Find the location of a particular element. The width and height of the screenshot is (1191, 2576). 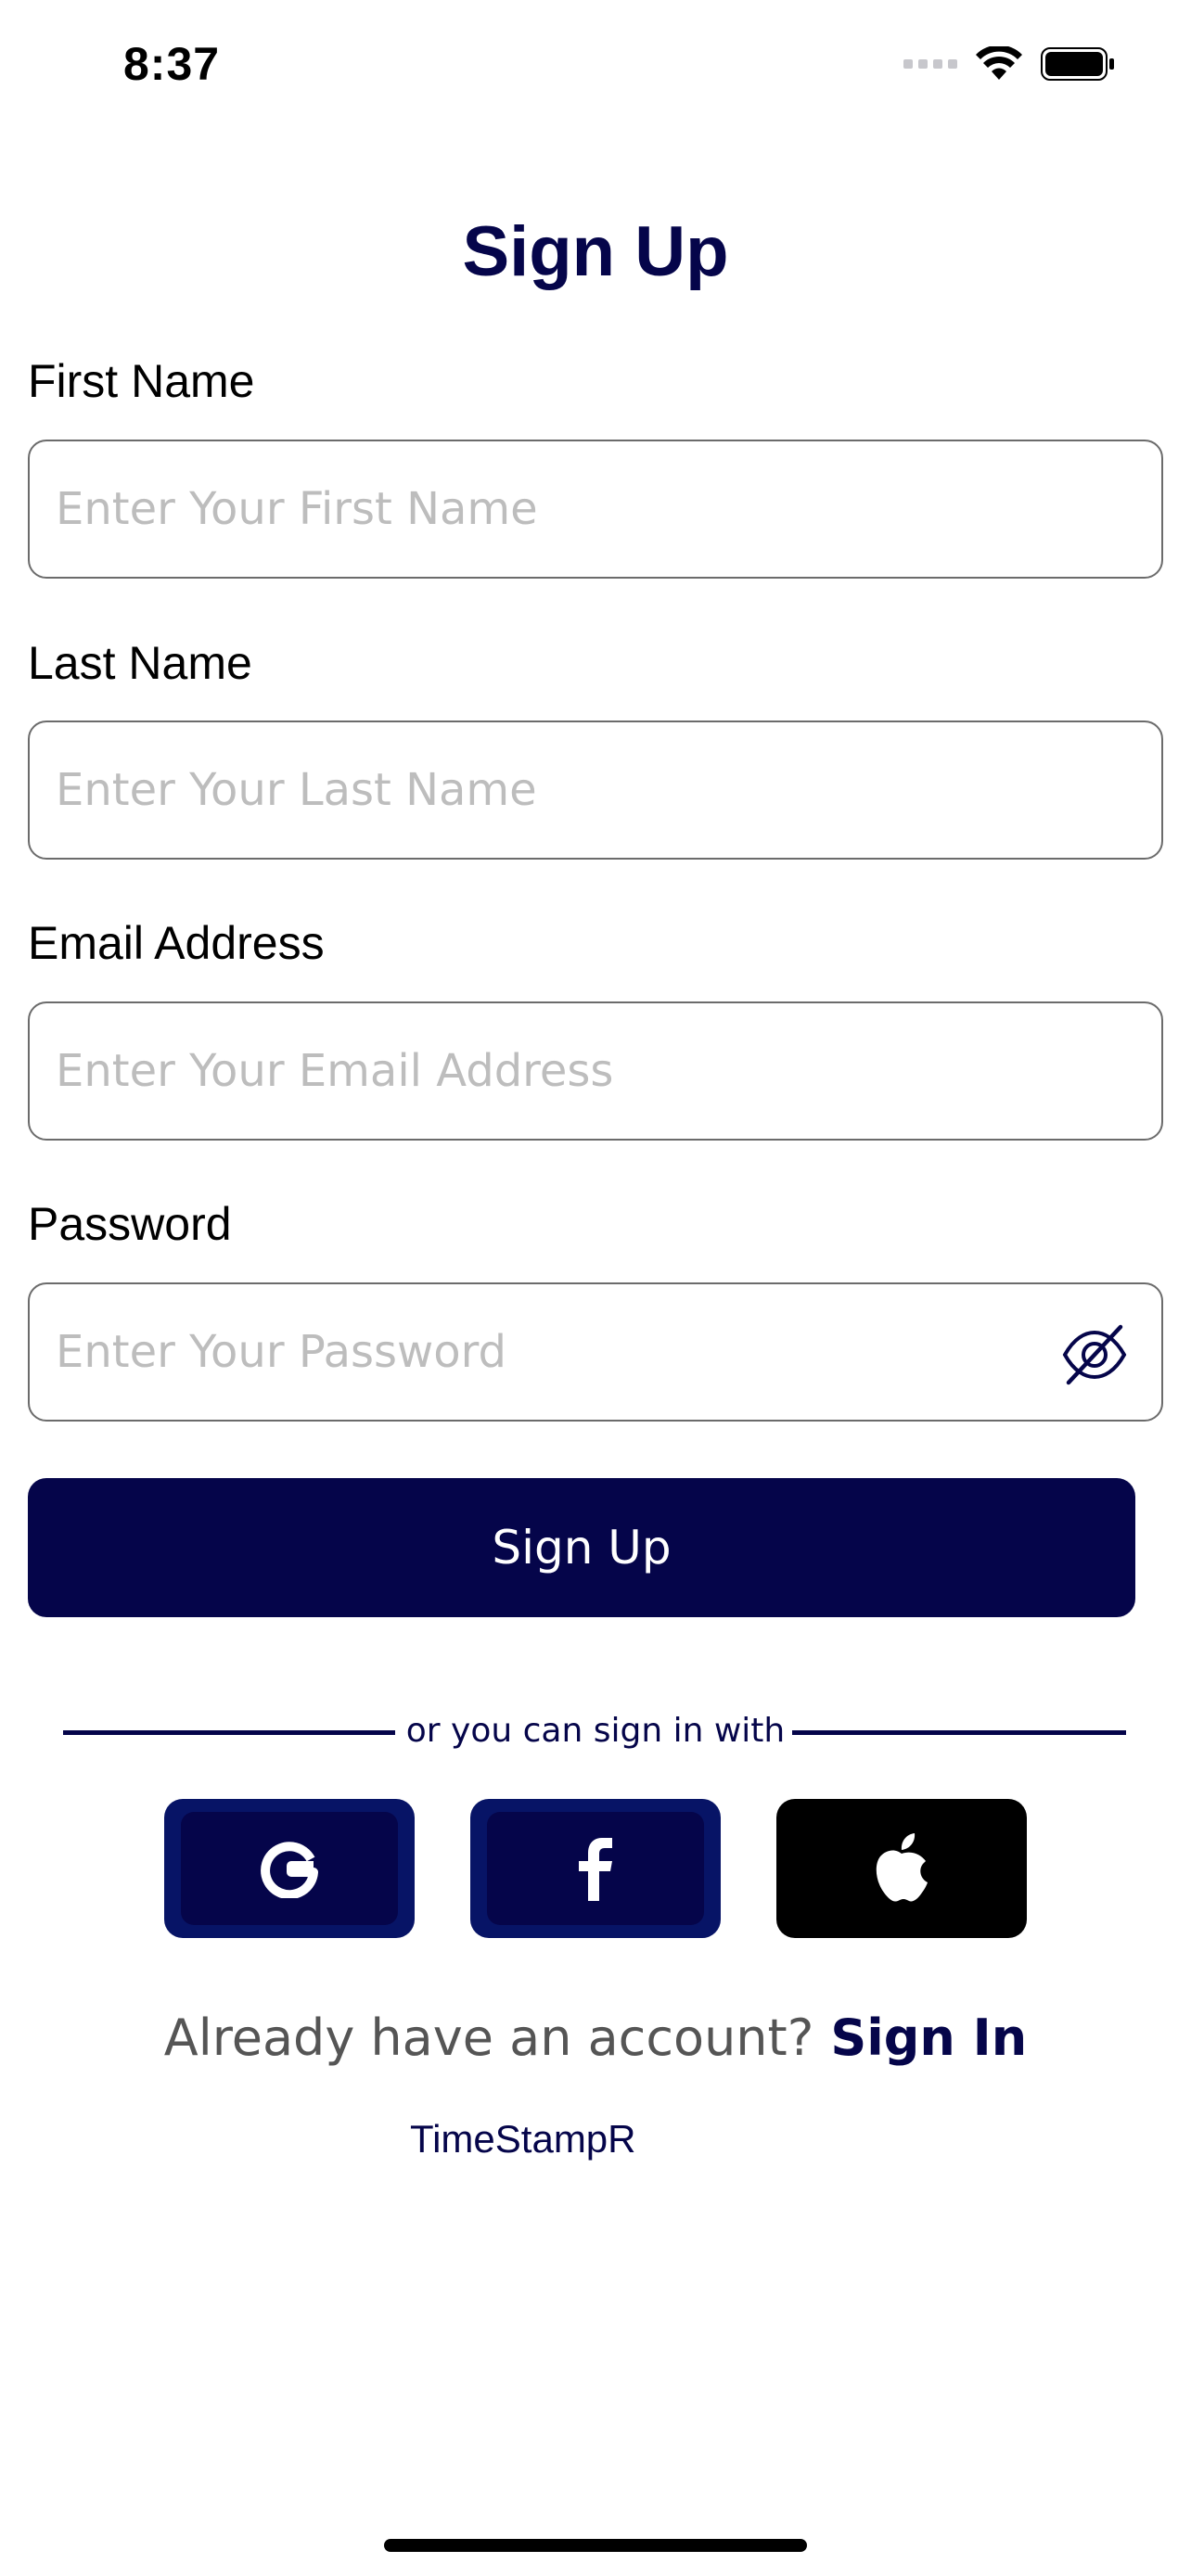

status-icons is located at coordinates (1009, 64).